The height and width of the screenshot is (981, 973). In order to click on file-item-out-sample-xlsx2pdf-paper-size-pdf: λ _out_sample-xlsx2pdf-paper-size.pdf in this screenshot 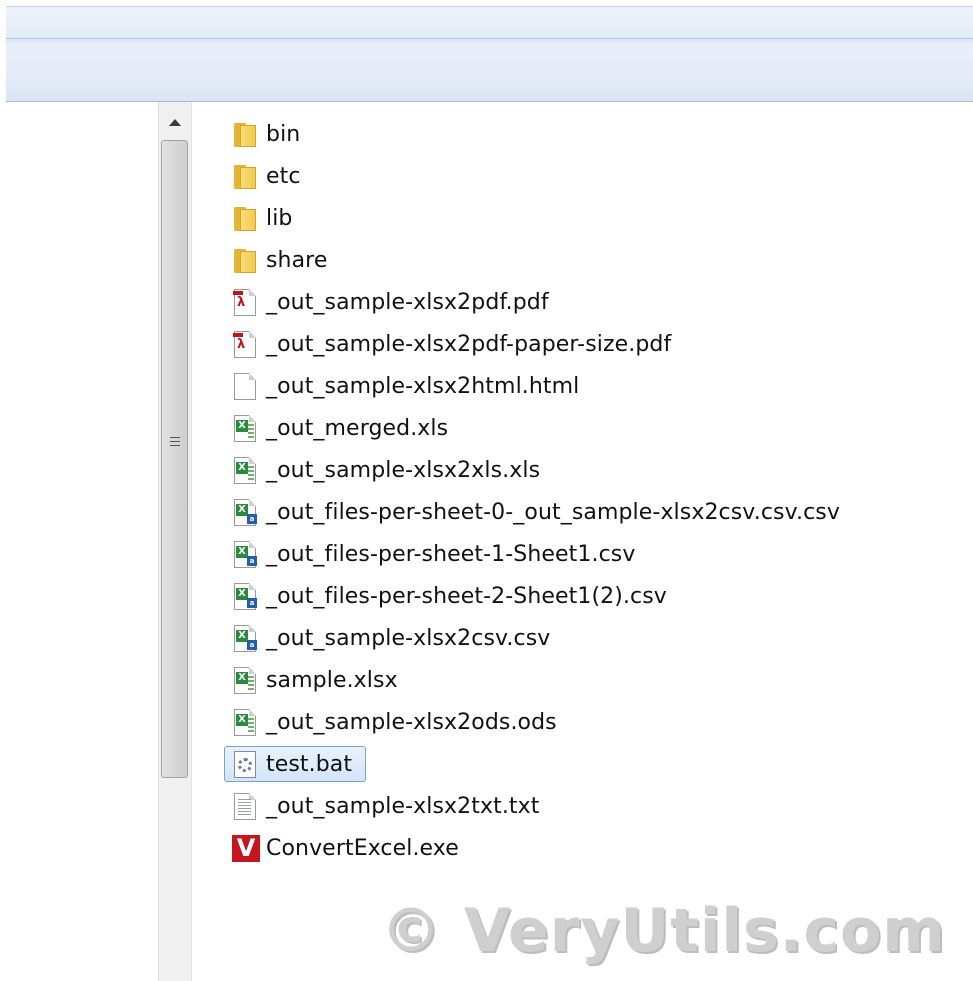, I will do `click(592, 344)`.